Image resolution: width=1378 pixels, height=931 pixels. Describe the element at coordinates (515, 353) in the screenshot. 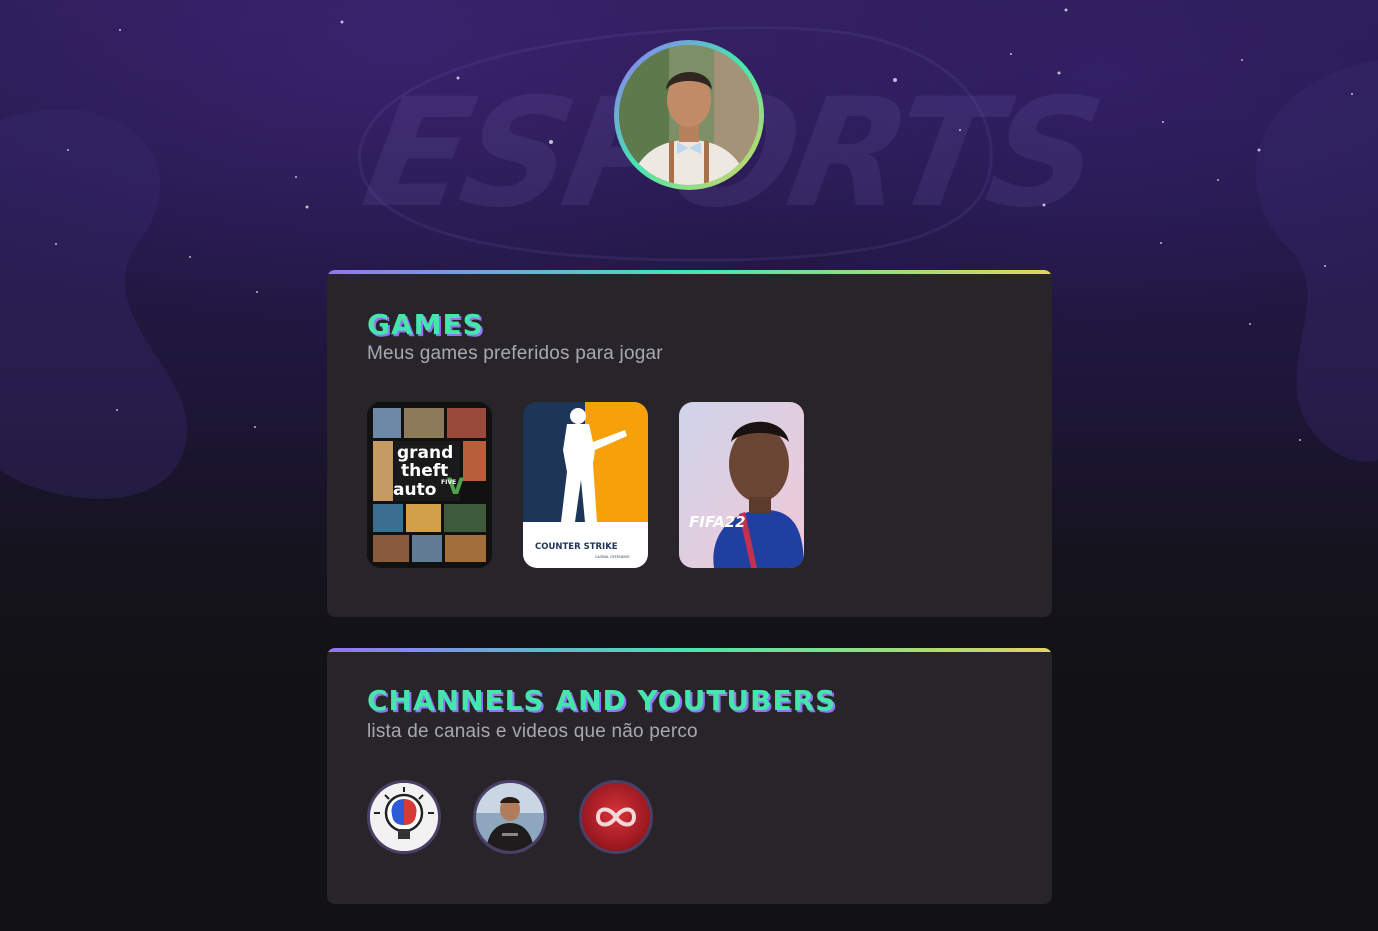

I see `games-subtitle: Meus games preferidos para jogar` at that location.